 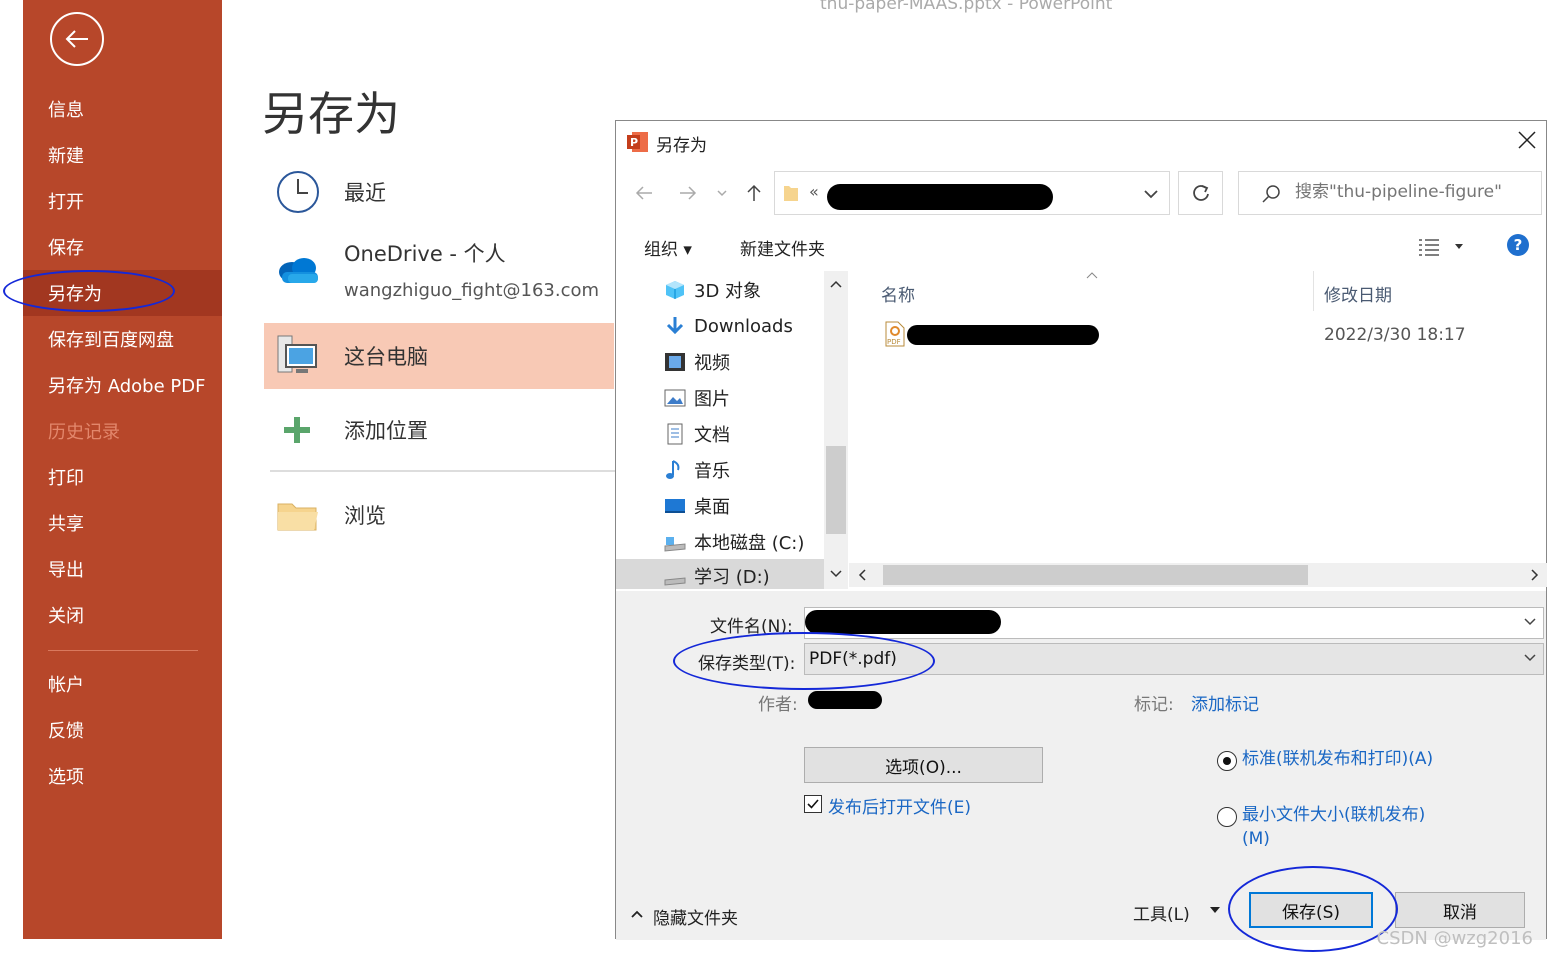 What do you see at coordinates (732, 577) in the screenshot?
I see `tree-item-label: 学习 (D:)` at bounding box center [732, 577].